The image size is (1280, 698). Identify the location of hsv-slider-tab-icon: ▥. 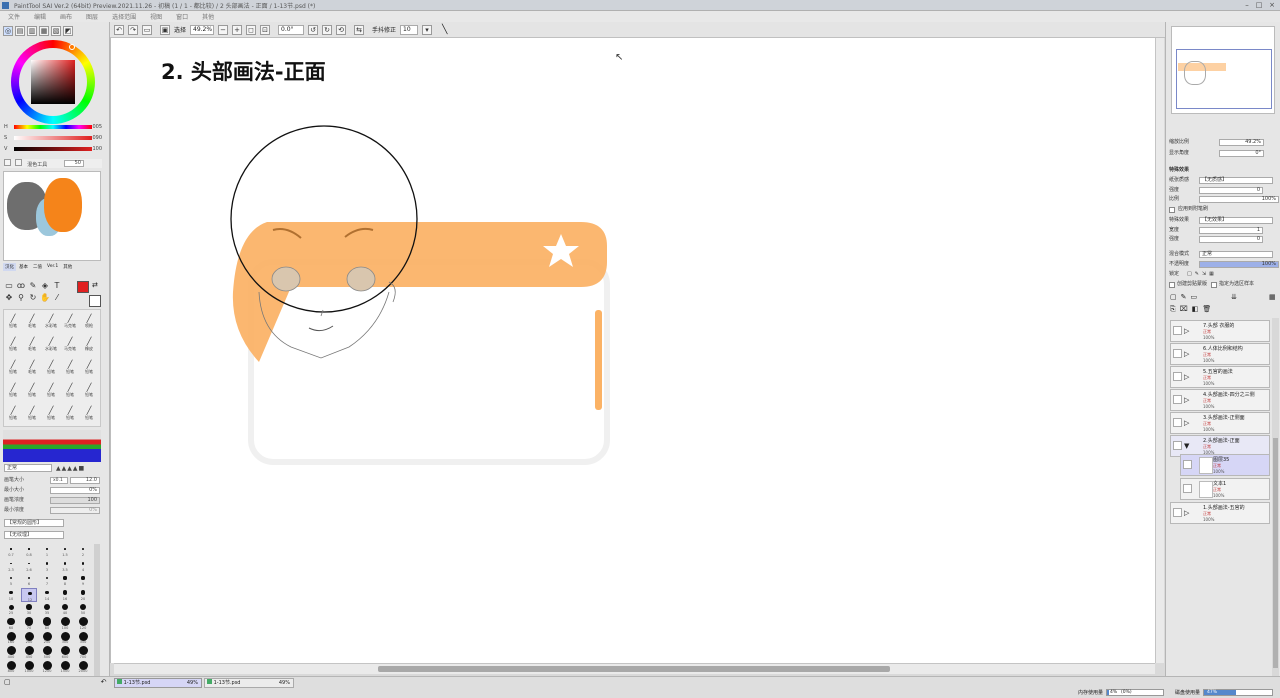
(32, 31).